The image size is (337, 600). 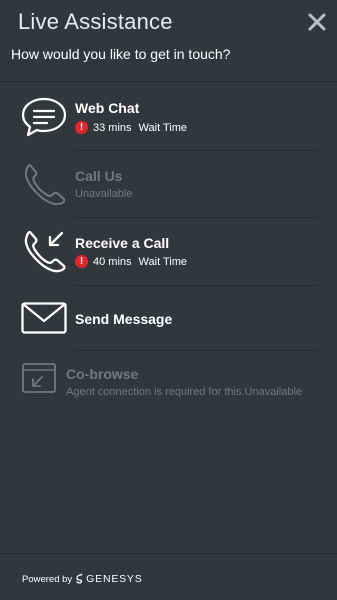 I want to click on envelope-icon, so click(x=44, y=318).